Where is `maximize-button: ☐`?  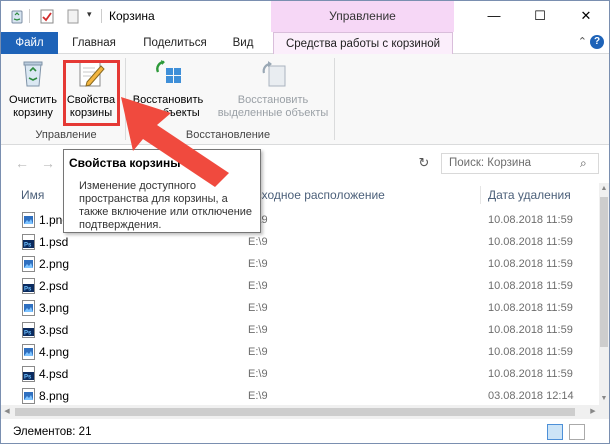 maximize-button: ☐ is located at coordinates (540, 16).